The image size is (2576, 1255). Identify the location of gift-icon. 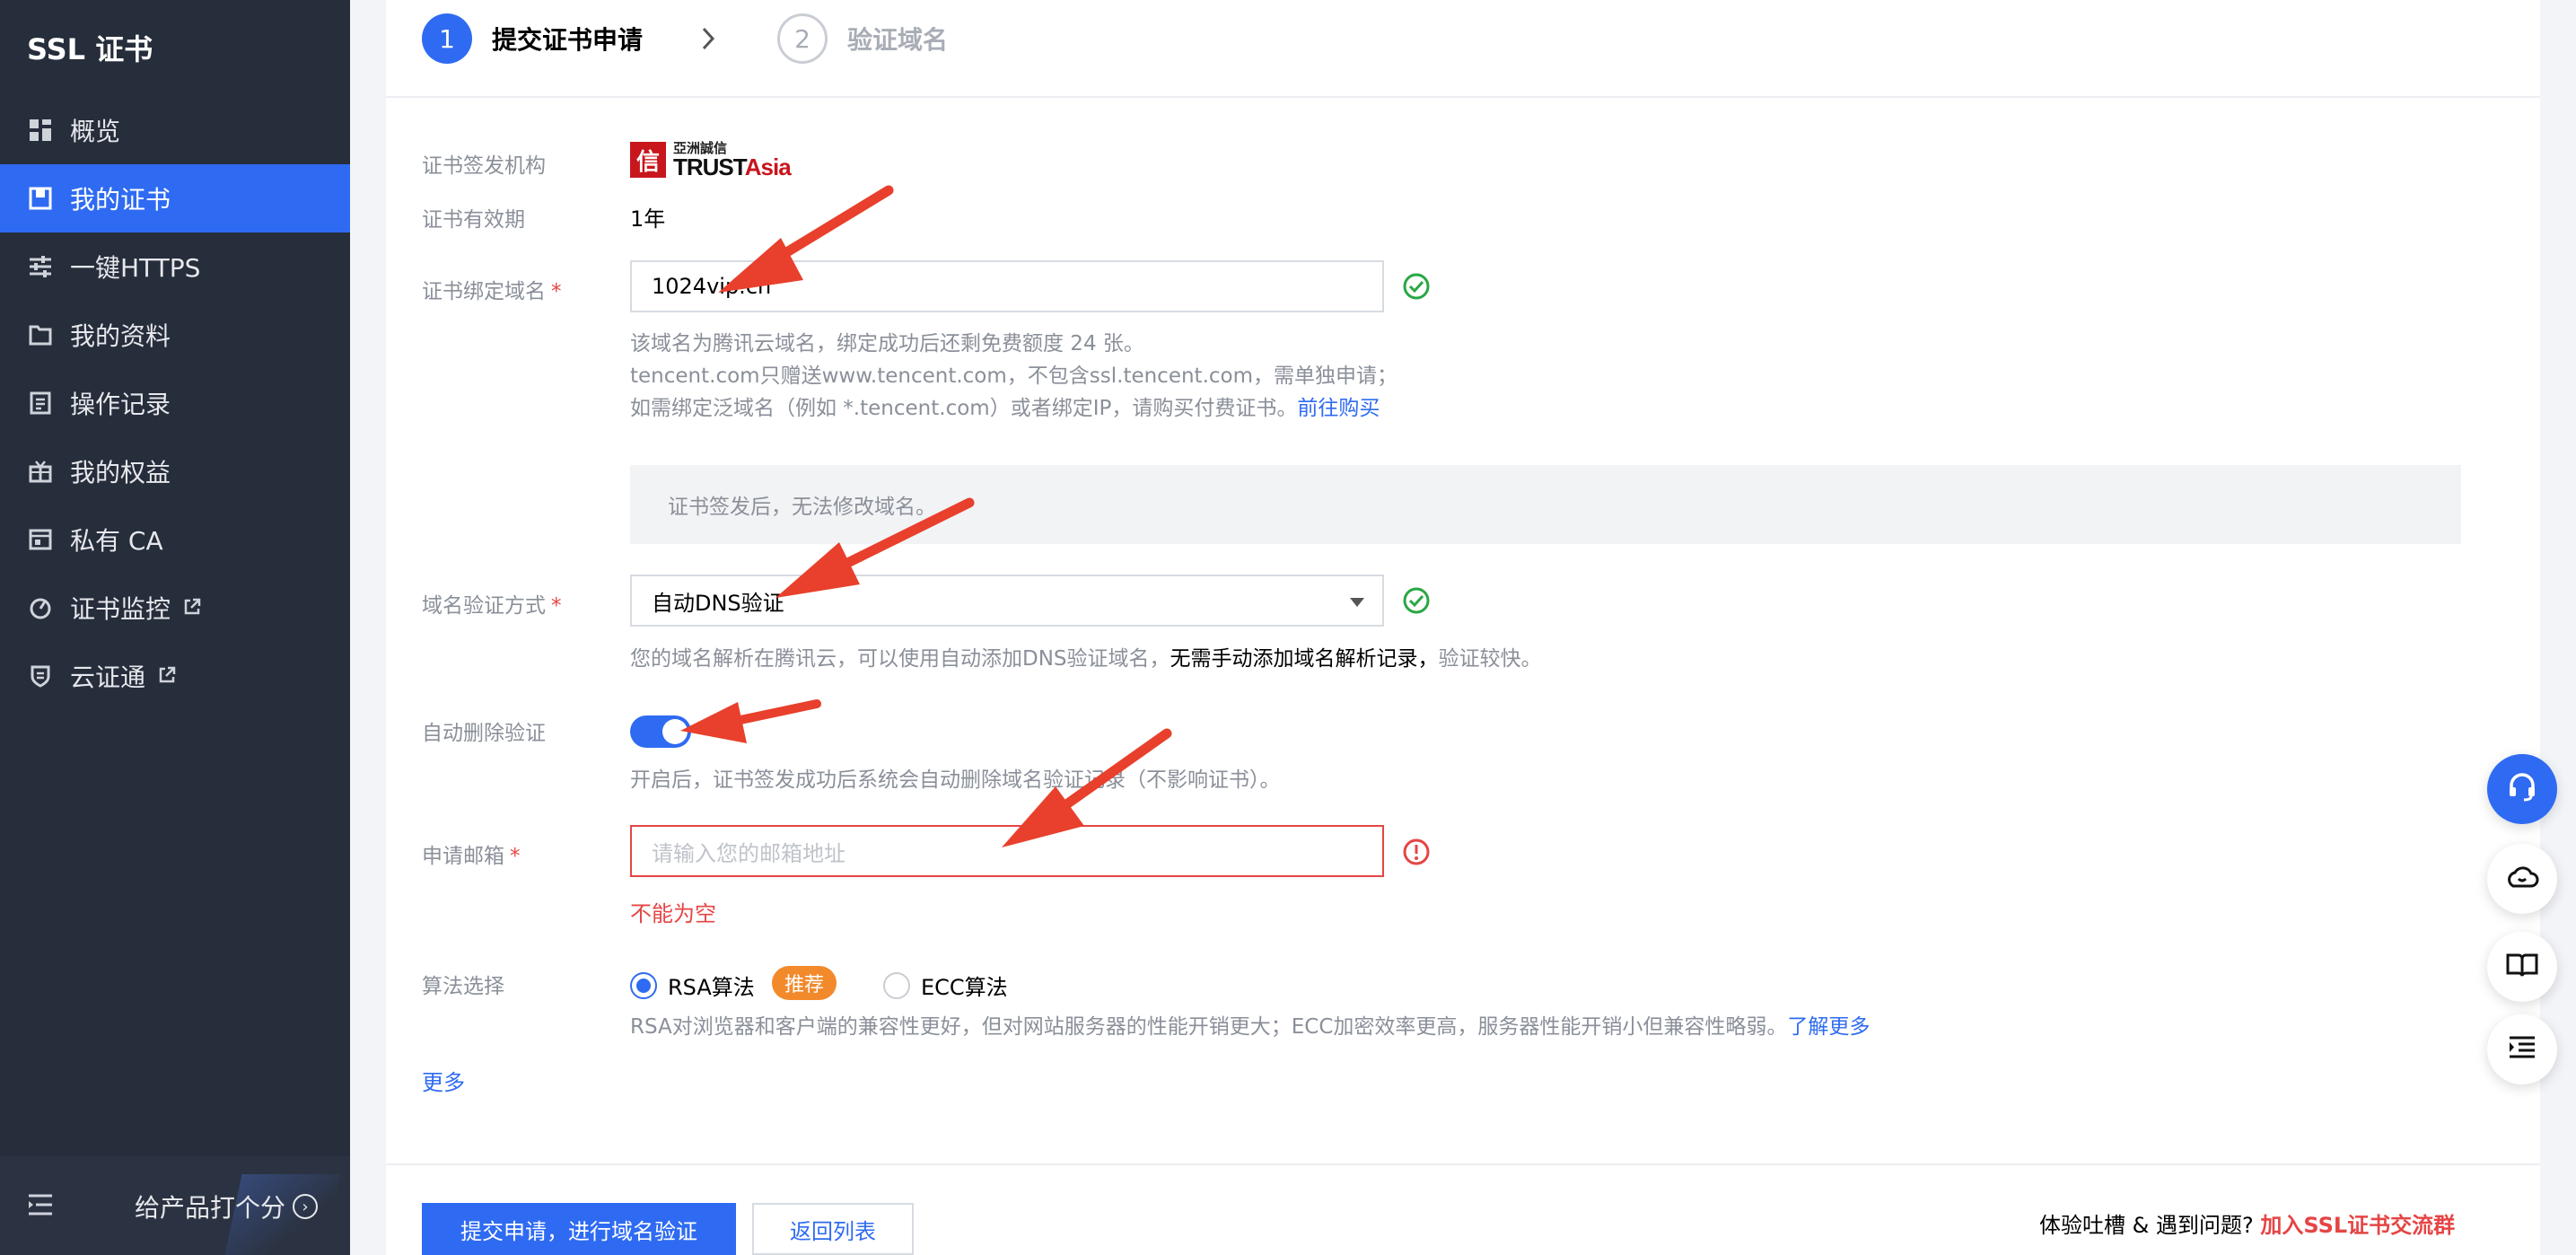
(40, 472).